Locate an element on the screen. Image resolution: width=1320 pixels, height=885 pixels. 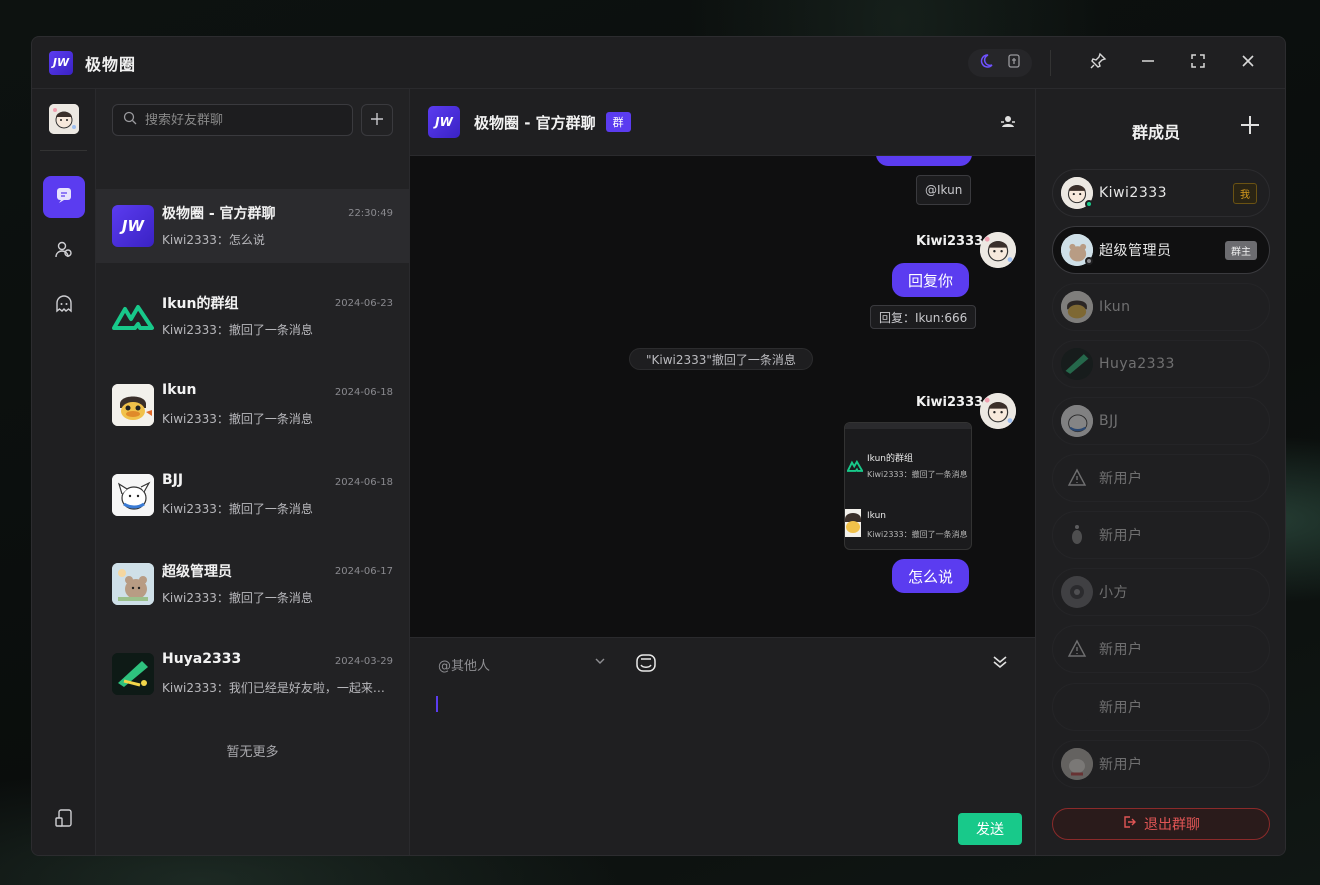
chevron-down-icon is located at coordinates (600, 664).